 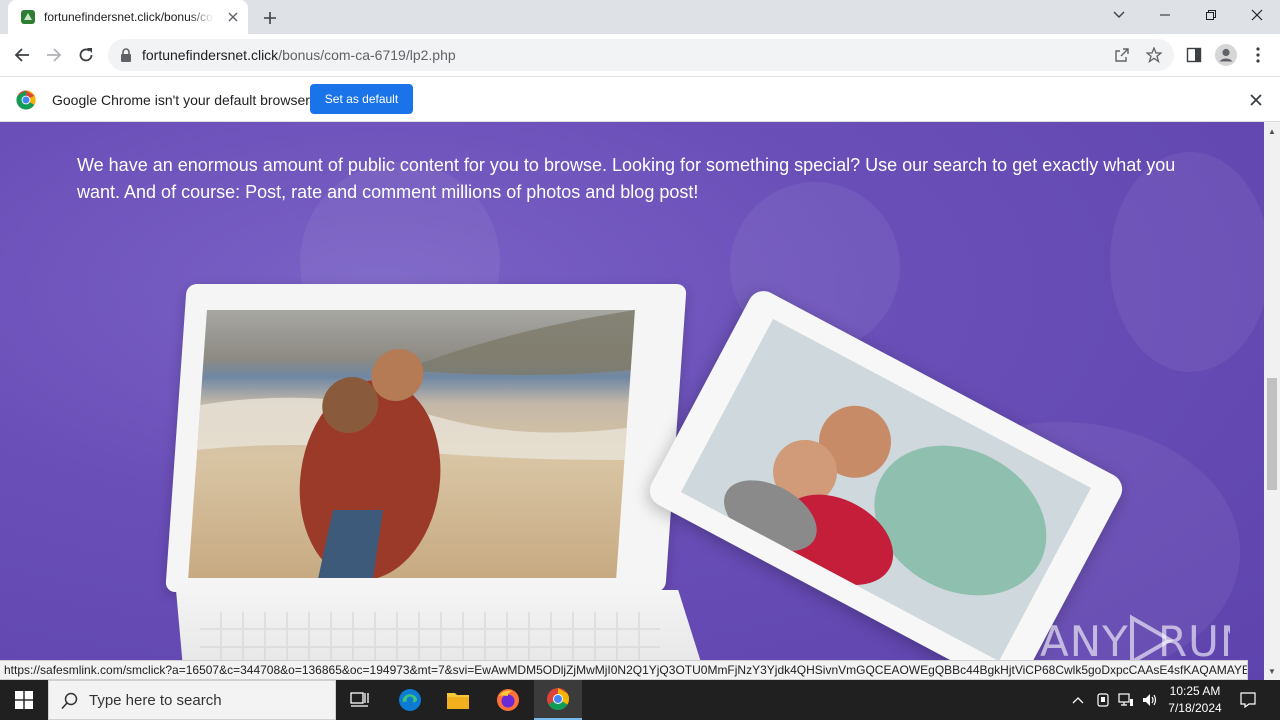 What do you see at coordinates (1195, 708) in the screenshot?
I see `clock-date: 7/18/2024` at bounding box center [1195, 708].